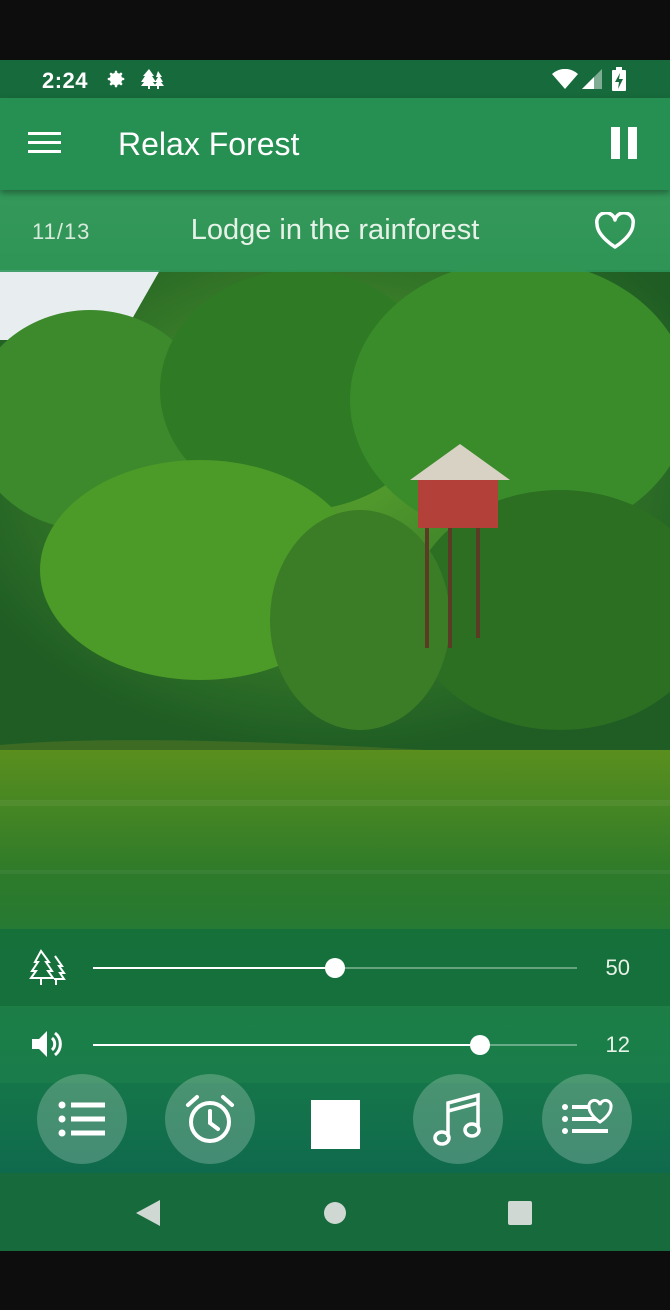  I want to click on forest-level-value: 50, so click(617, 967).